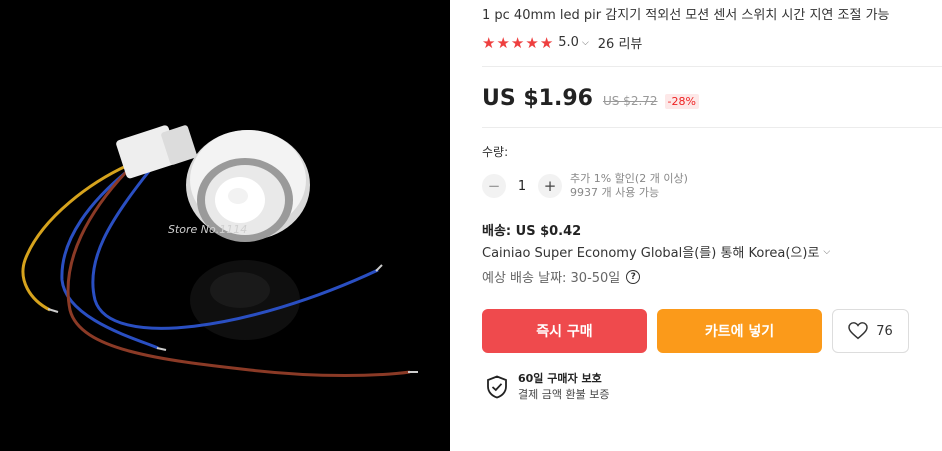  I want to click on rating-stars: ★ ★ ★ ★ ★, so click(517, 43).